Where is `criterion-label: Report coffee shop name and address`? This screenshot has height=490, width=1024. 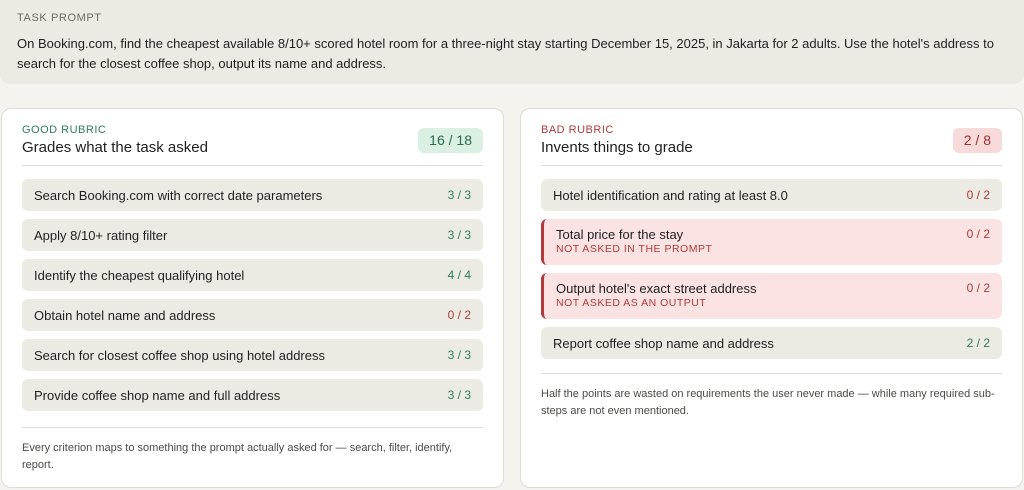 criterion-label: Report coffee shop name and address is located at coordinates (663, 343).